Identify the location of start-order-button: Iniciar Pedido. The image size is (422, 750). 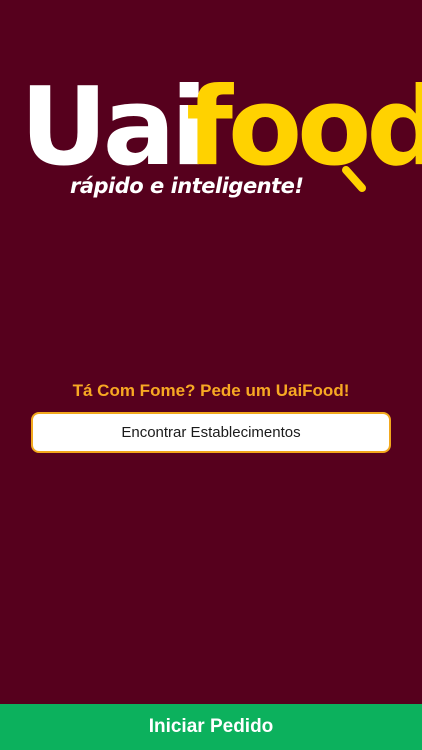
(211, 727).